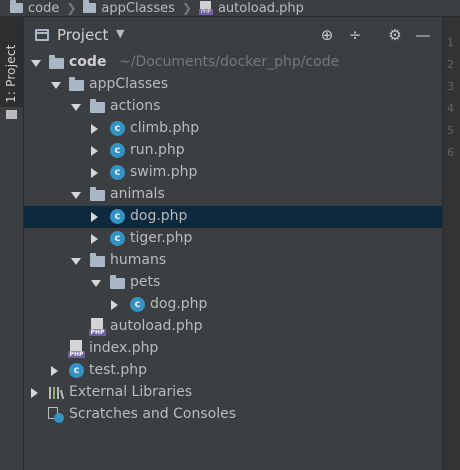  Describe the element at coordinates (450, 152) in the screenshot. I see `line-number: 6` at that location.